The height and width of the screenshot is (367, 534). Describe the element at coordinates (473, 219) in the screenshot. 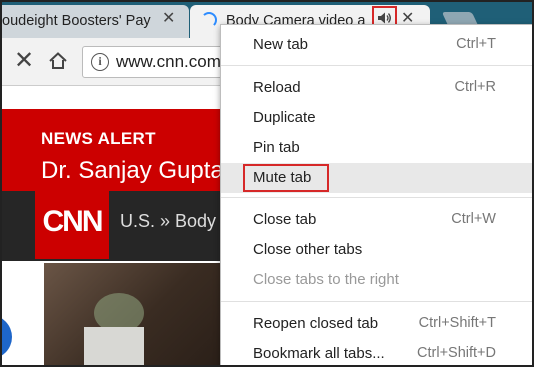

I see `menu-item-shortcut: Ctrl+W` at that location.